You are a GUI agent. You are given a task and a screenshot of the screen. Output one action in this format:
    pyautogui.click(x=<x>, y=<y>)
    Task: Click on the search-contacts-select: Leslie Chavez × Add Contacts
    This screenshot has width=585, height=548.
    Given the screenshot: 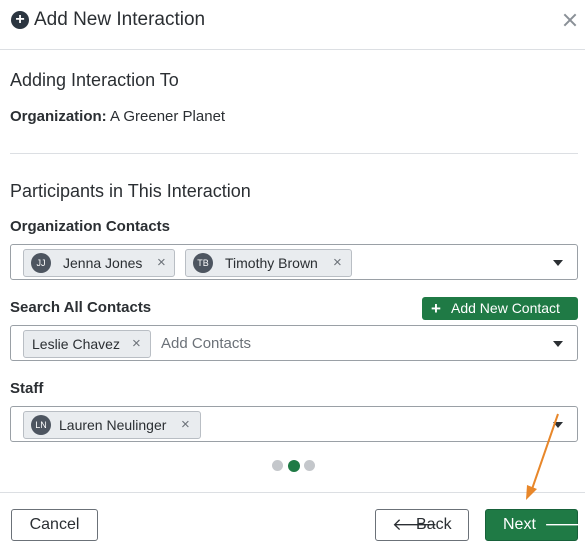 What is the action you would take?
    pyautogui.click(x=294, y=343)
    